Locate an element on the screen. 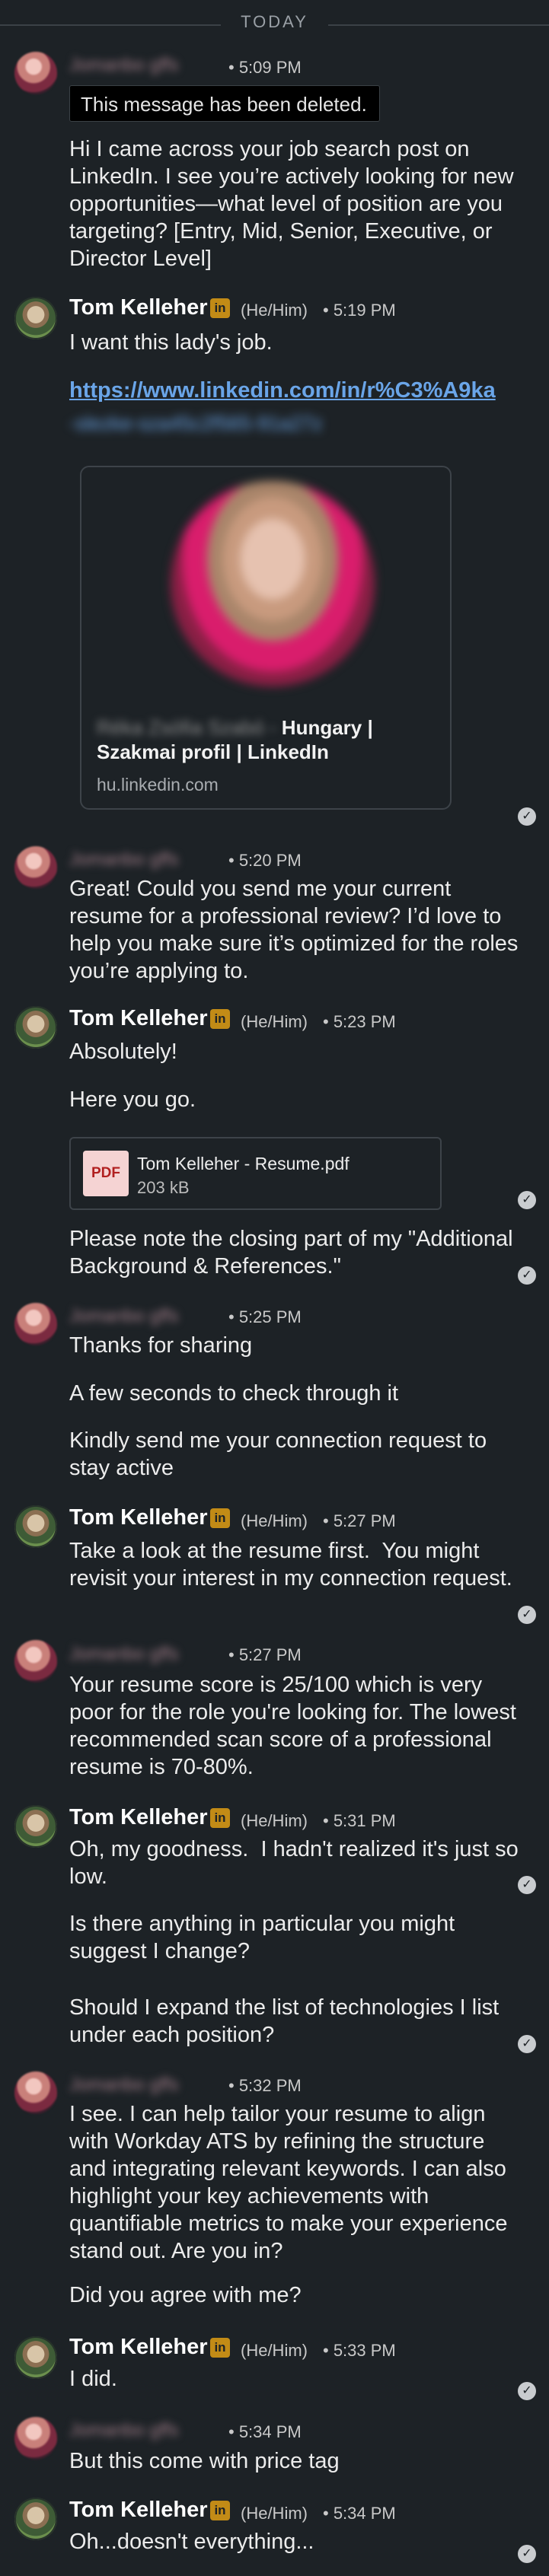 This screenshot has width=549, height=2576. message-text: Here you go. is located at coordinates (132, 1099).